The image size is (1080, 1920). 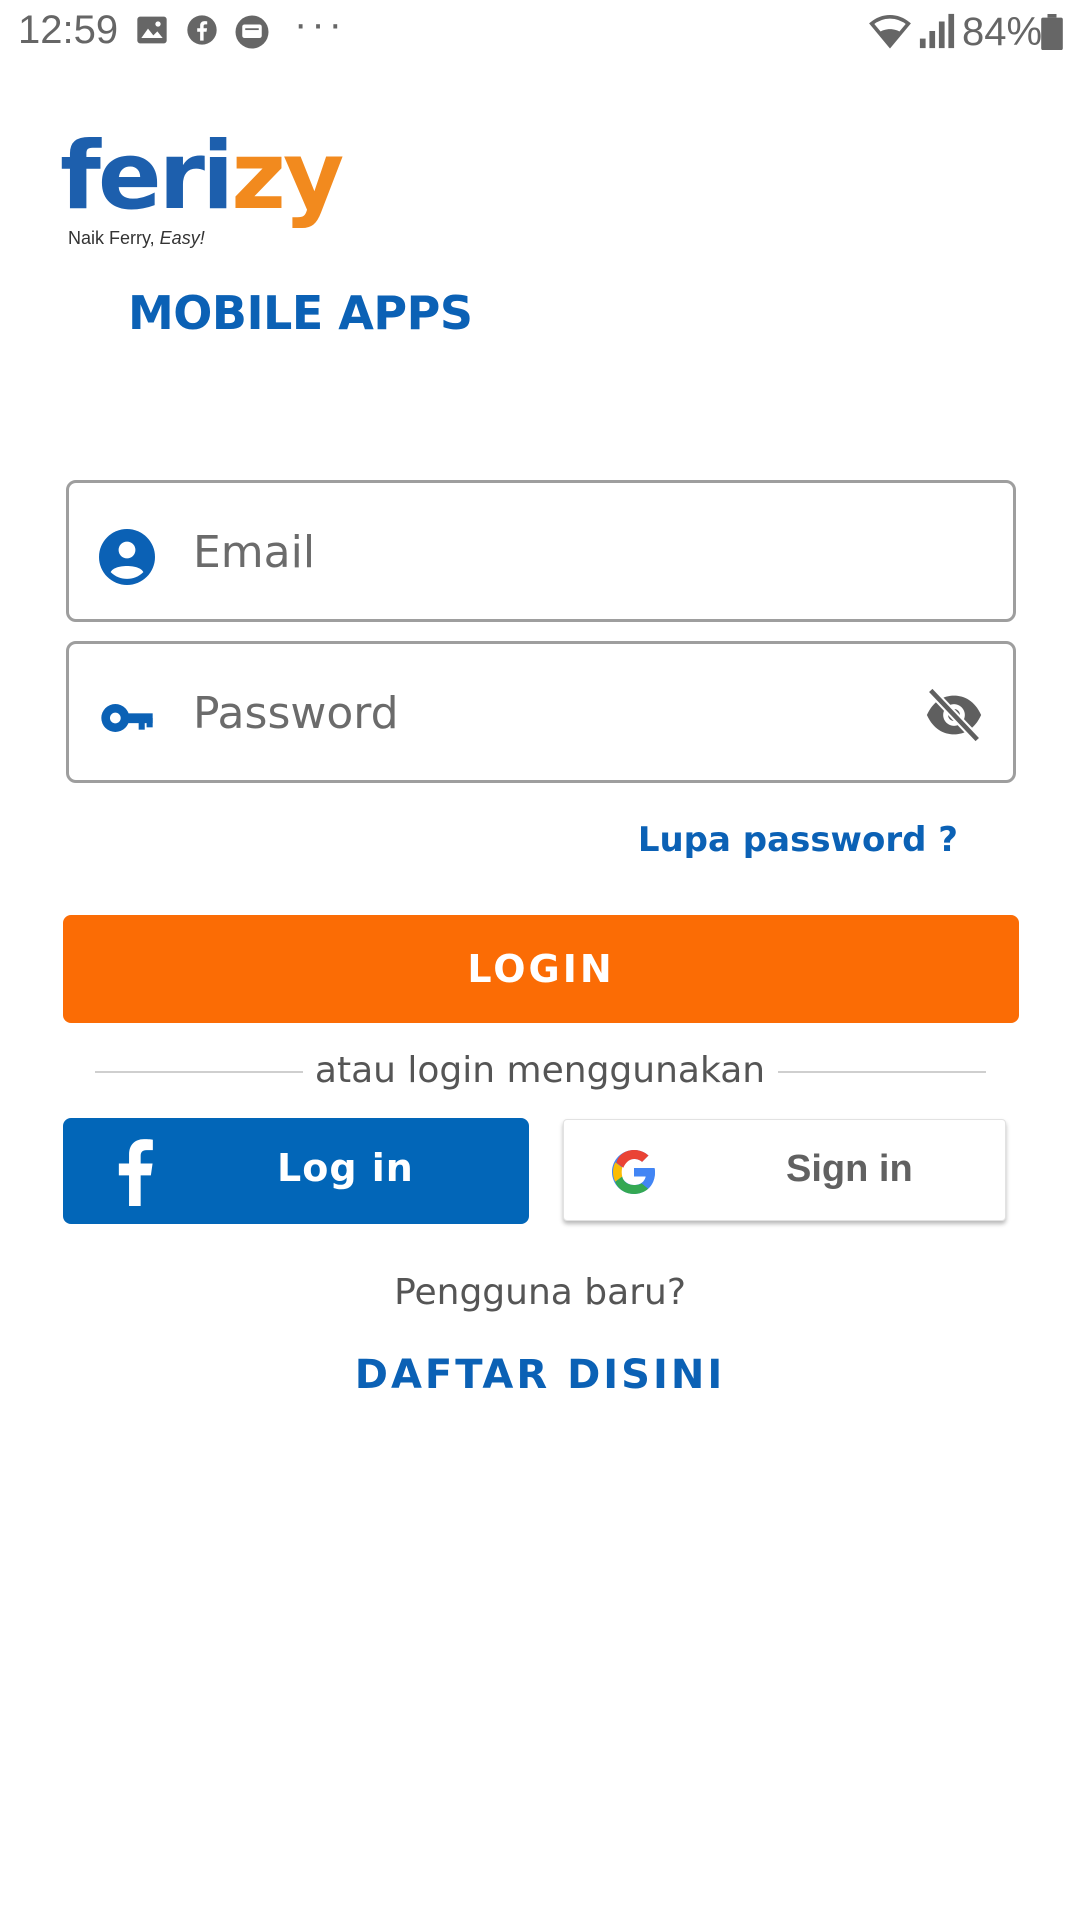 I want to click on battery-percent: 84%, so click(x=1002, y=32).